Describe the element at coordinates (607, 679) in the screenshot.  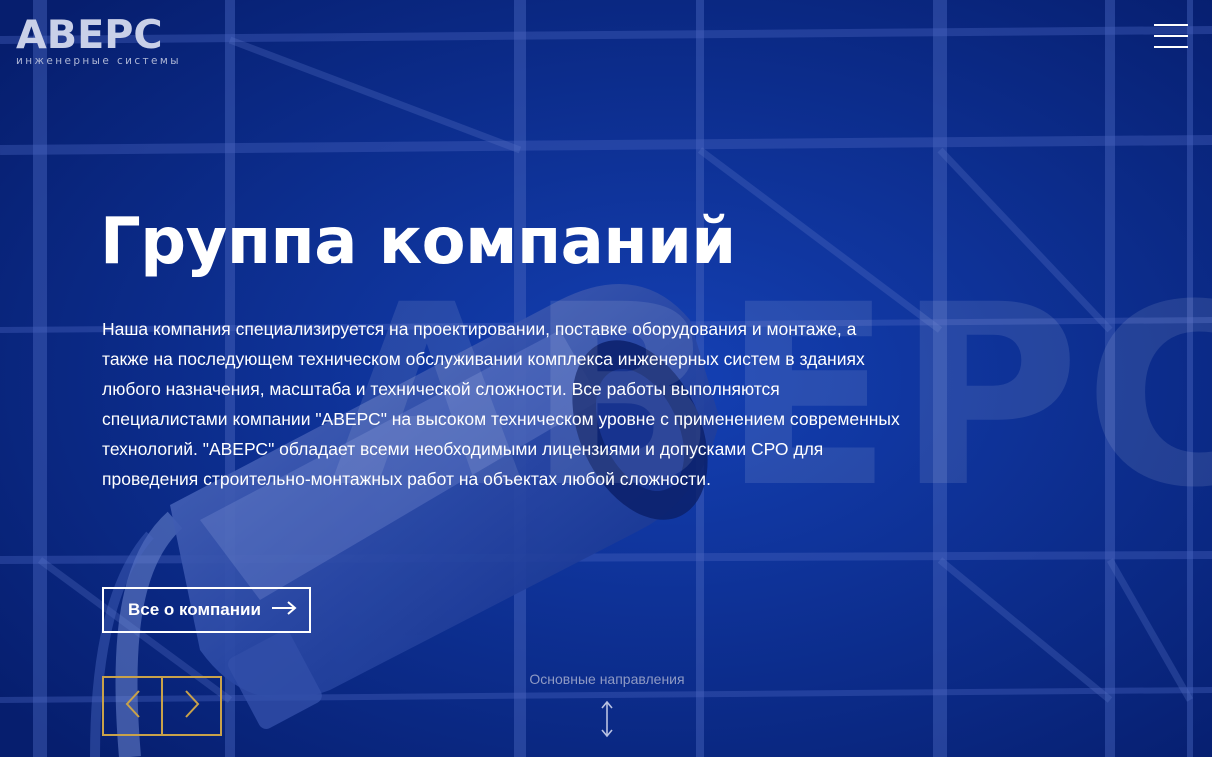
I see `main-directions-link: Основные направления` at that location.